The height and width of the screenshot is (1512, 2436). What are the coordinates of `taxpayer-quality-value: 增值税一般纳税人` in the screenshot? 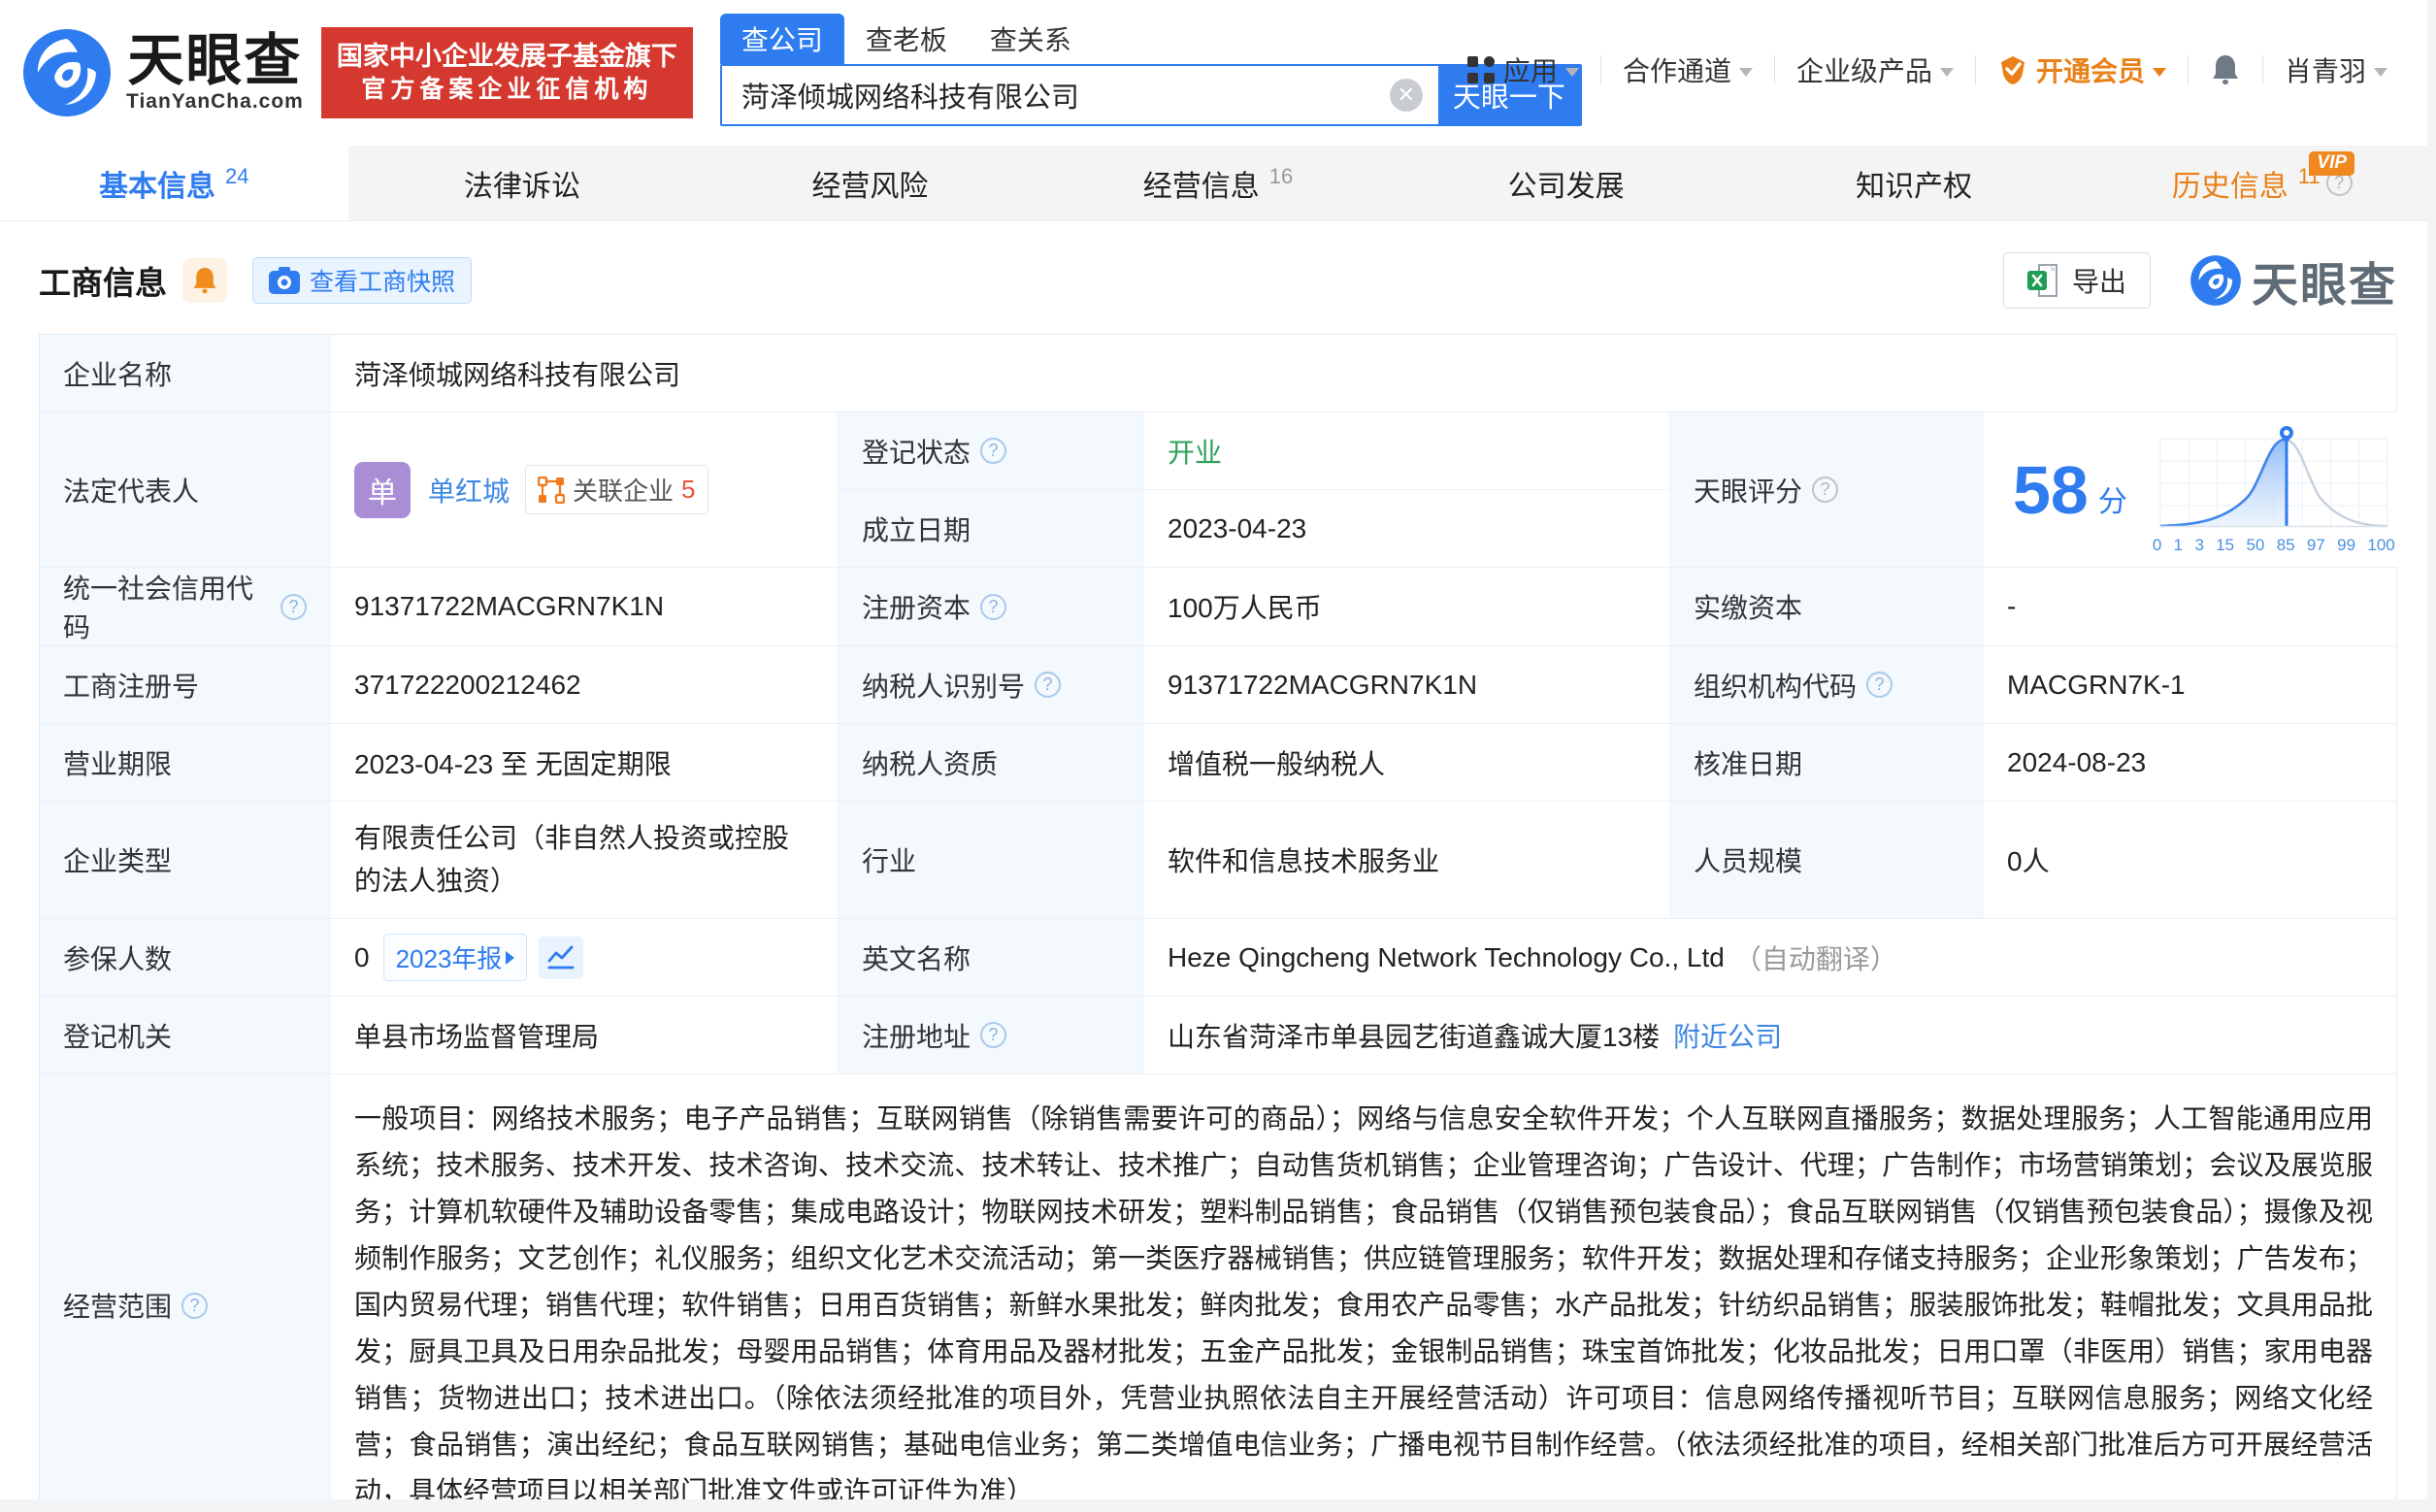 It's located at (1407, 763).